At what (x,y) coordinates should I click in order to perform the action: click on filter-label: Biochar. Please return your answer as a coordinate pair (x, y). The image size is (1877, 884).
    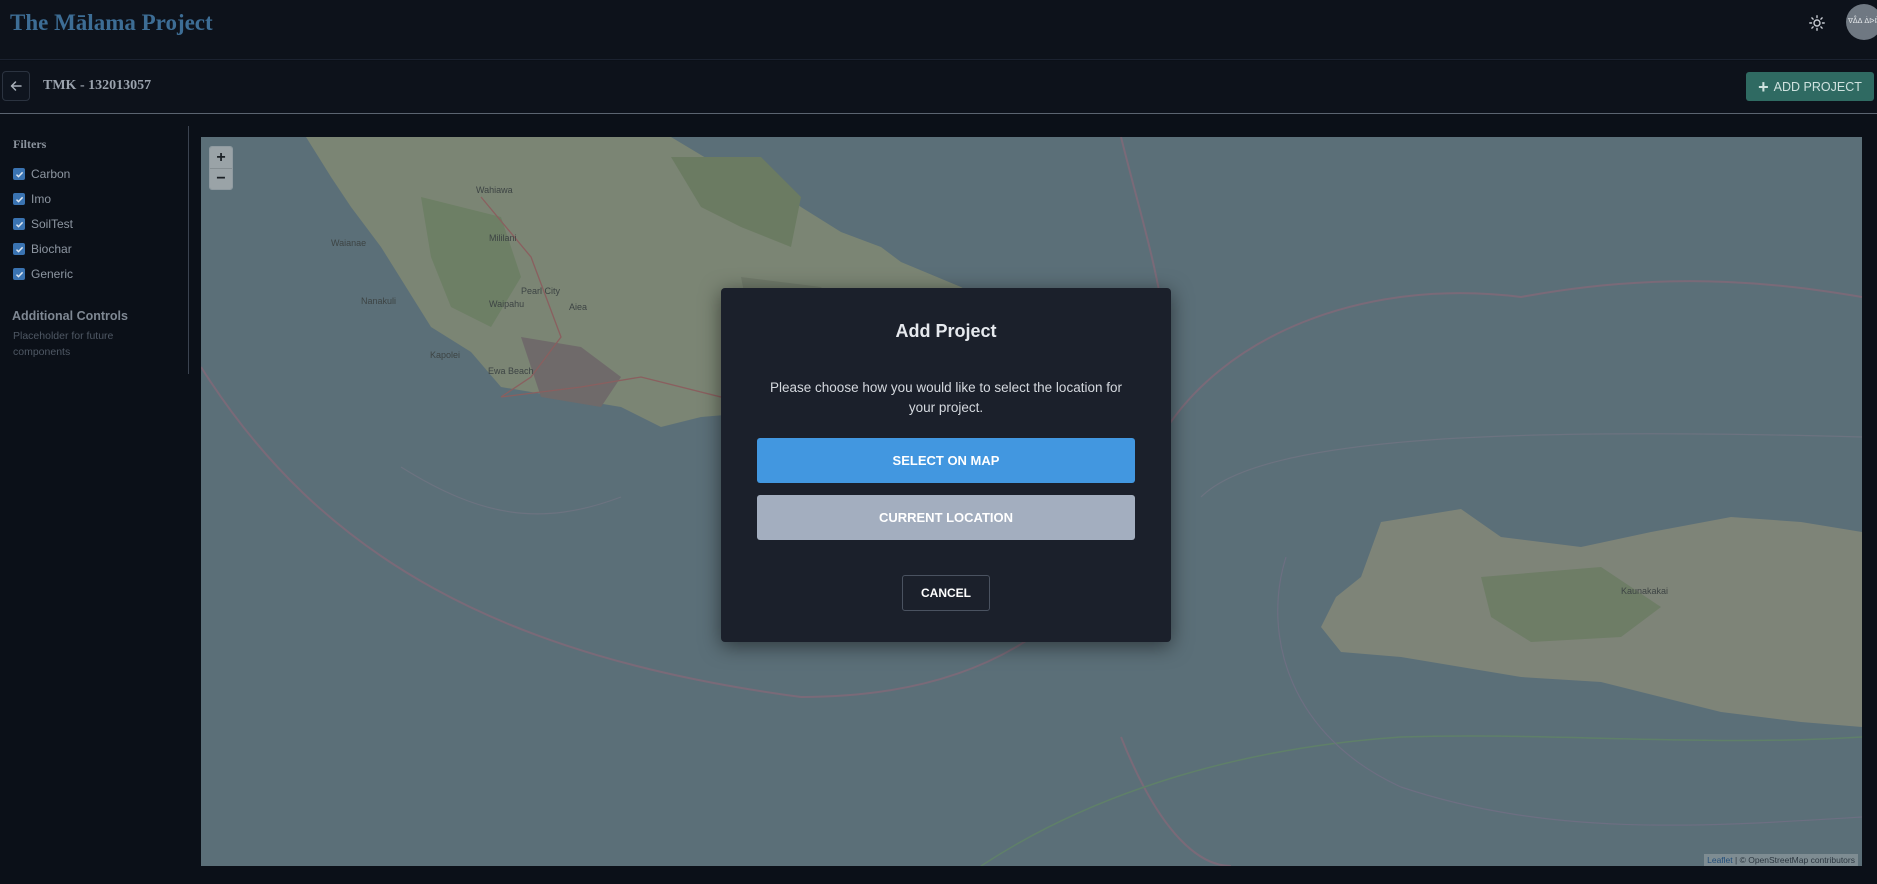
    Looking at the image, I should click on (51, 249).